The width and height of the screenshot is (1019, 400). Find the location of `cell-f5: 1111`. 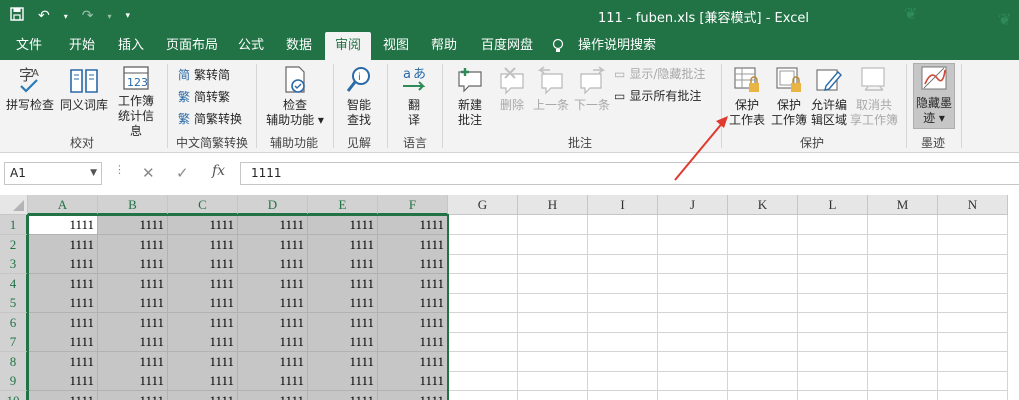

cell-f5: 1111 is located at coordinates (413, 303).